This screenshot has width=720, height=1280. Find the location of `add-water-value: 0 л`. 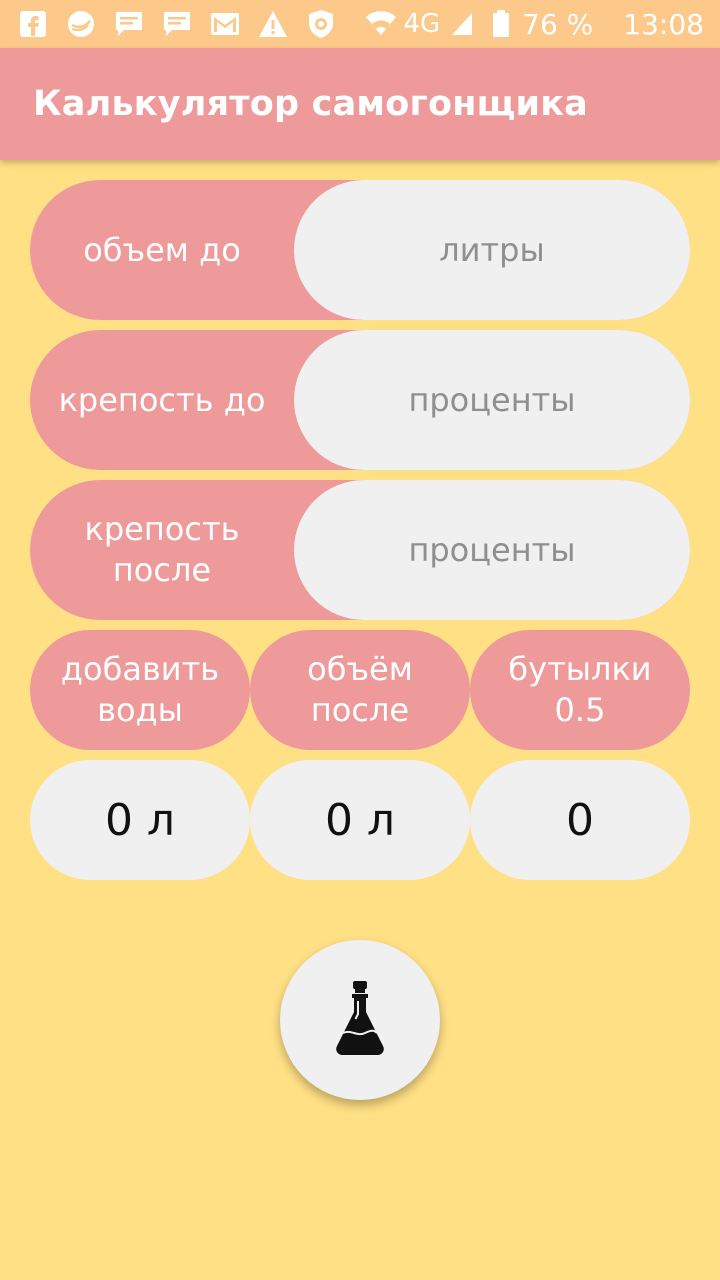

add-water-value: 0 л is located at coordinates (140, 820).